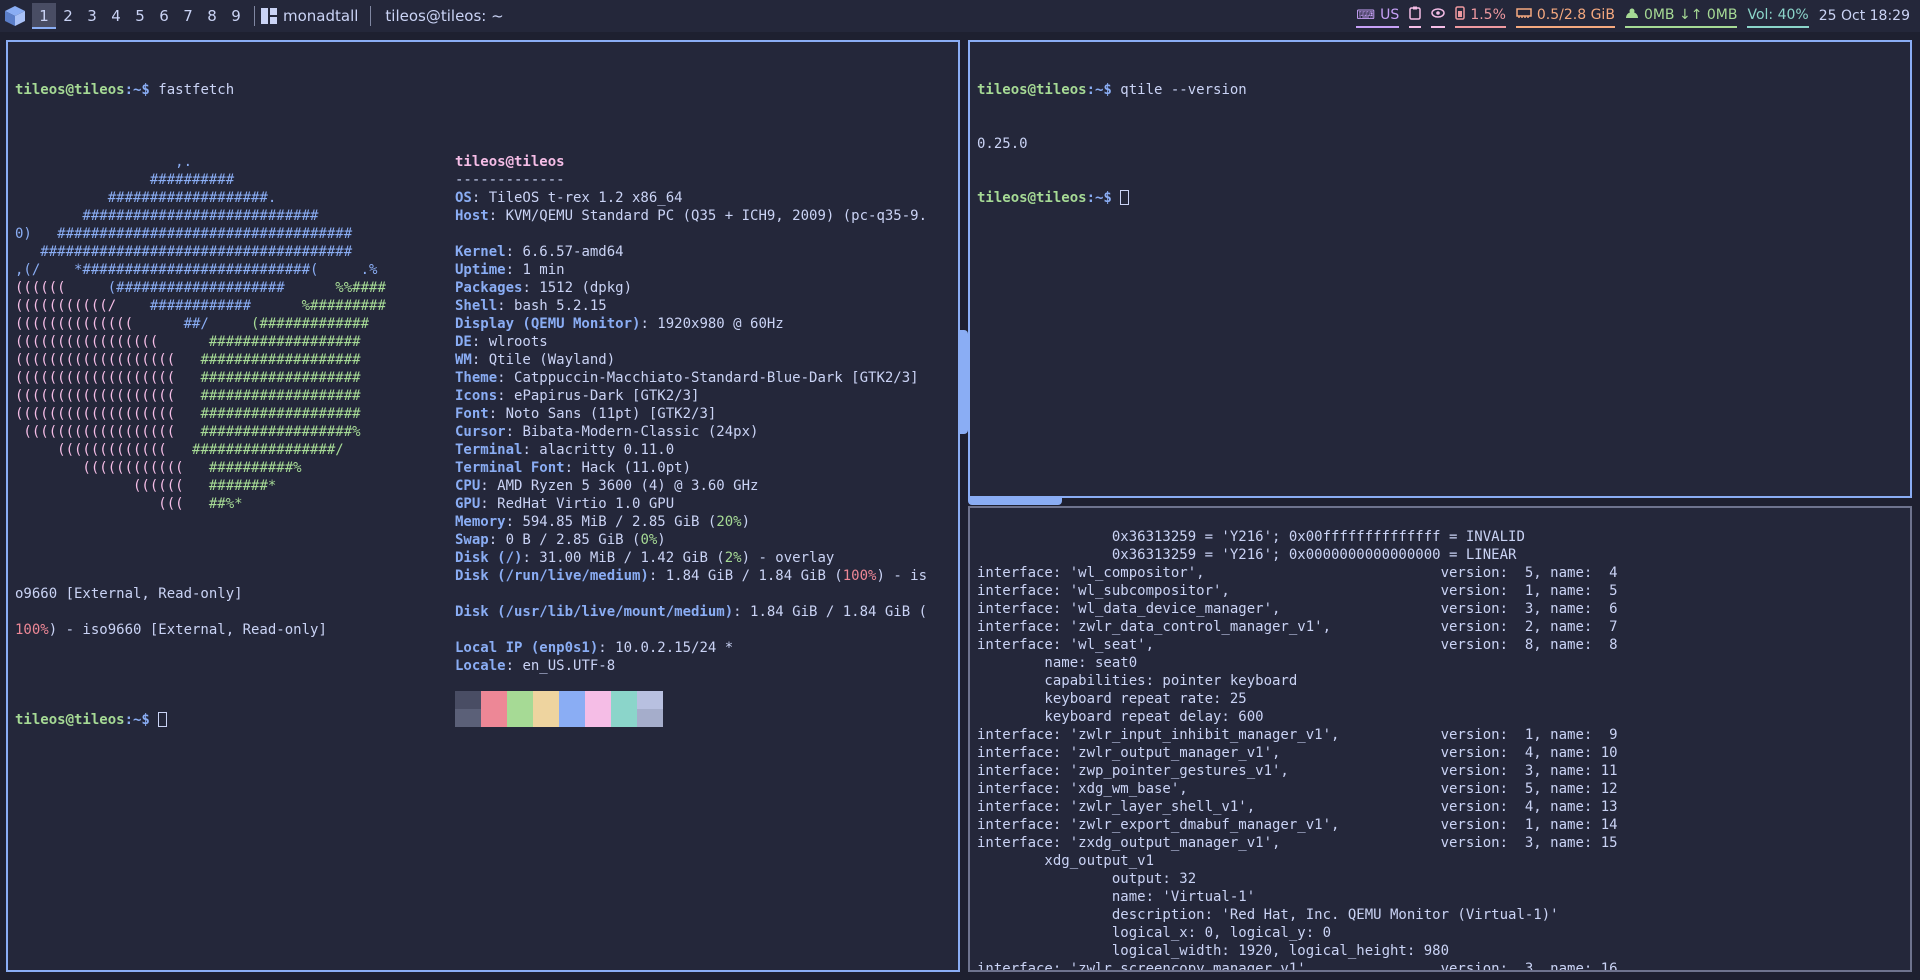 This screenshot has width=1920, height=980. Describe the element at coordinates (1032, 198) in the screenshot. I see `prompt-user: tileos@tileos` at that location.